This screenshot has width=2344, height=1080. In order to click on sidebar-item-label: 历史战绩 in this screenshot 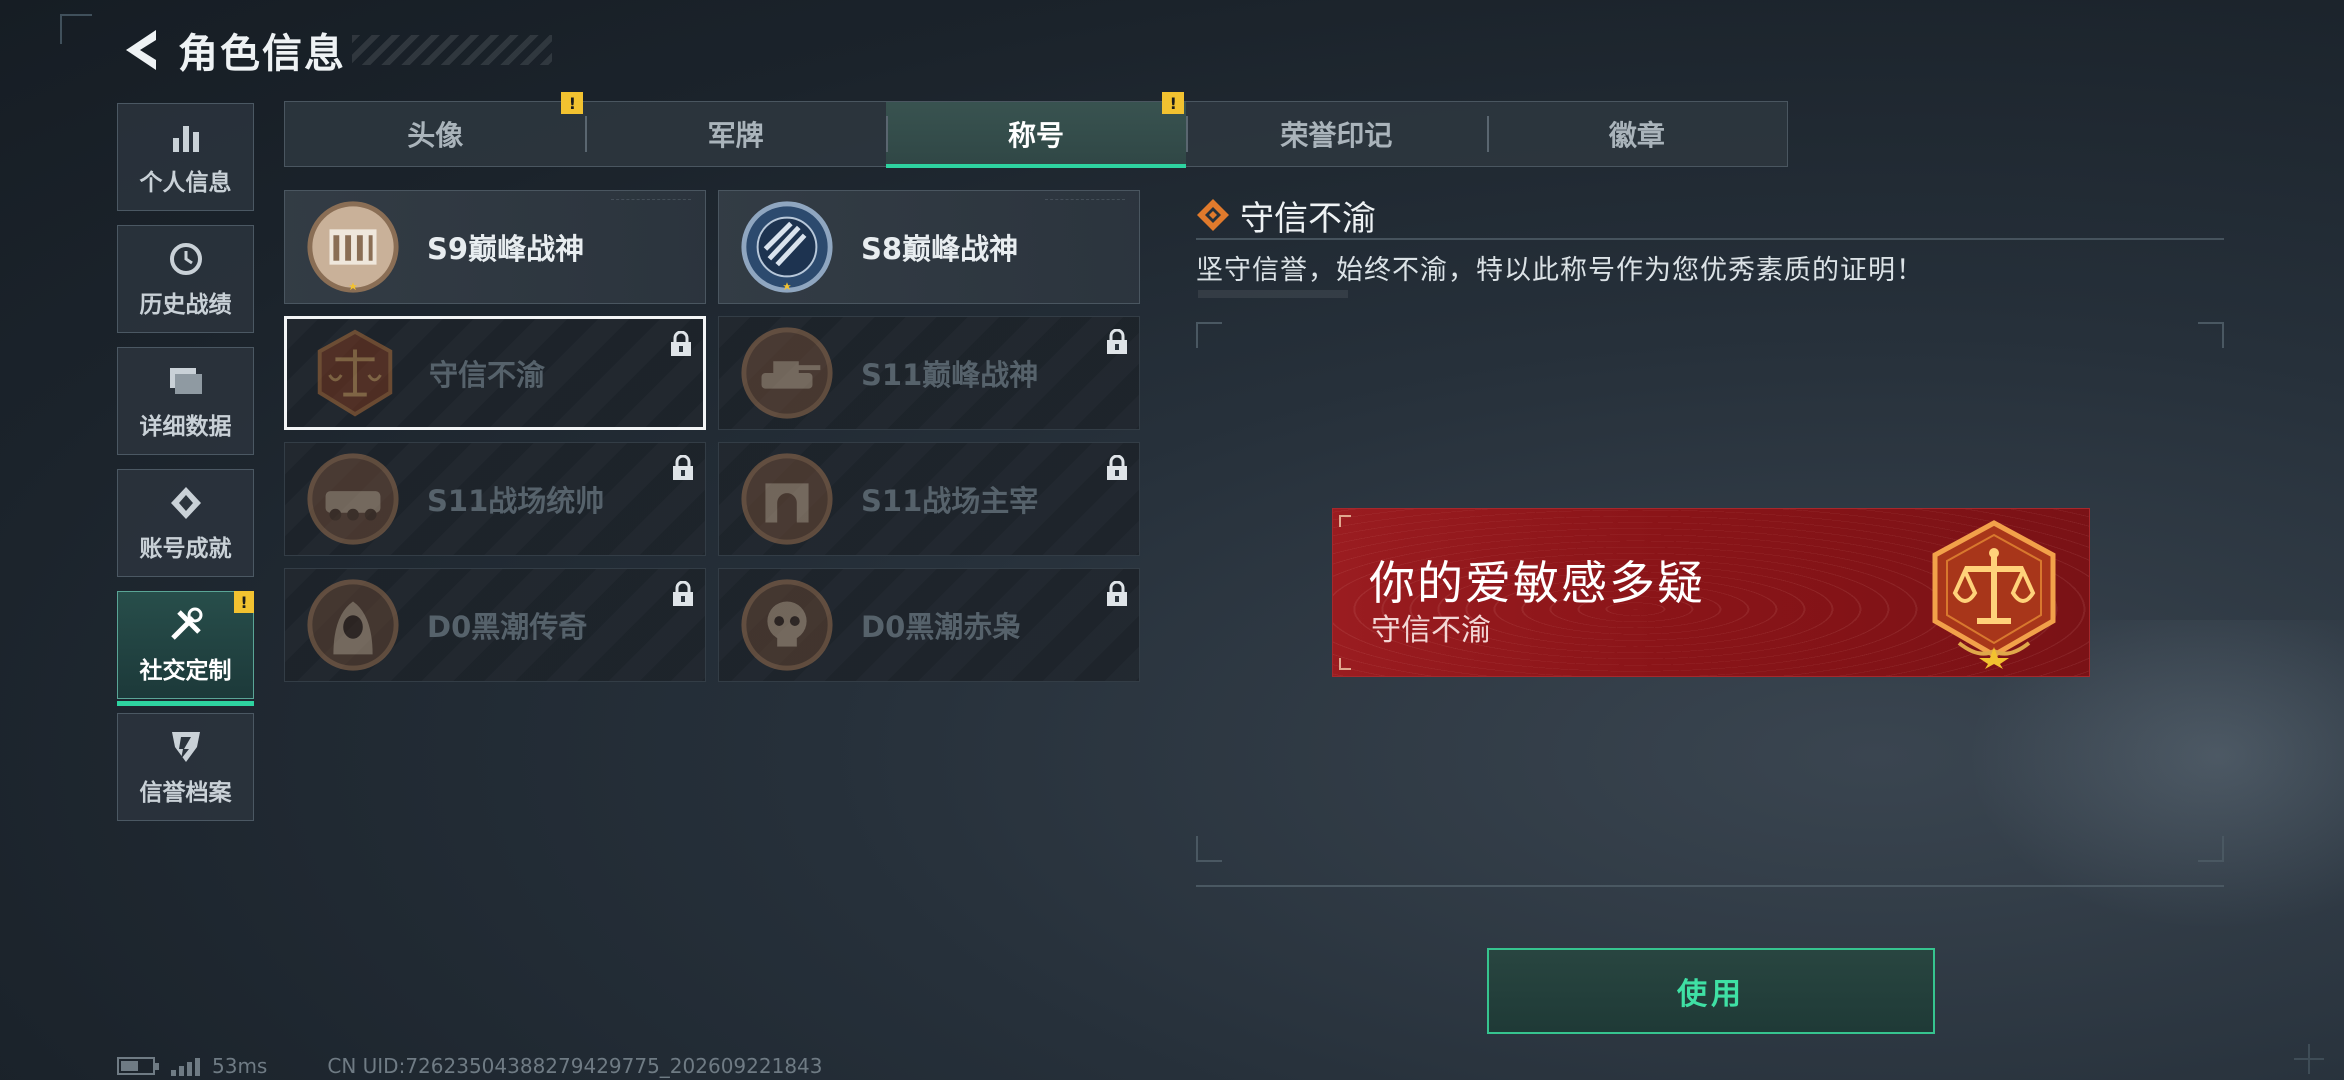, I will do `click(185, 305)`.